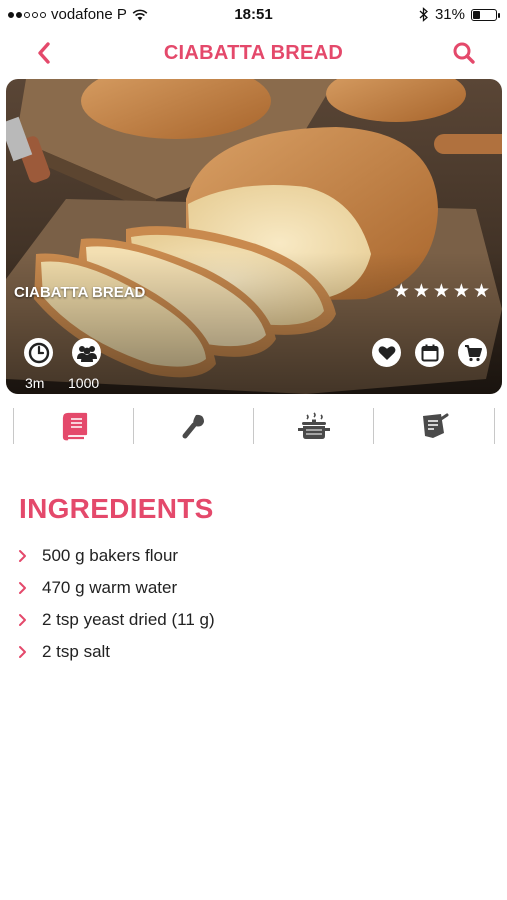 The image size is (507, 900). What do you see at coordinates (110, 555) in the screenshot?
I see `ingredient-text: 500 g bakers flour` at bounding box center [110, 555].